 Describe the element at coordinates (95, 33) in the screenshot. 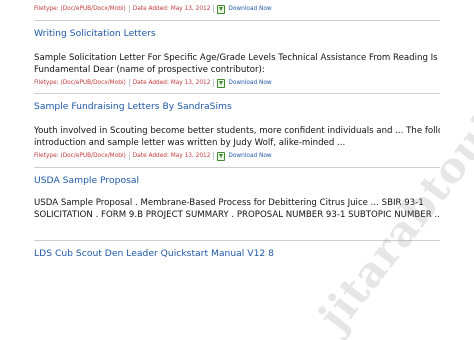

I see `entry-title-link: Writing Solicitation Letters` at that location.